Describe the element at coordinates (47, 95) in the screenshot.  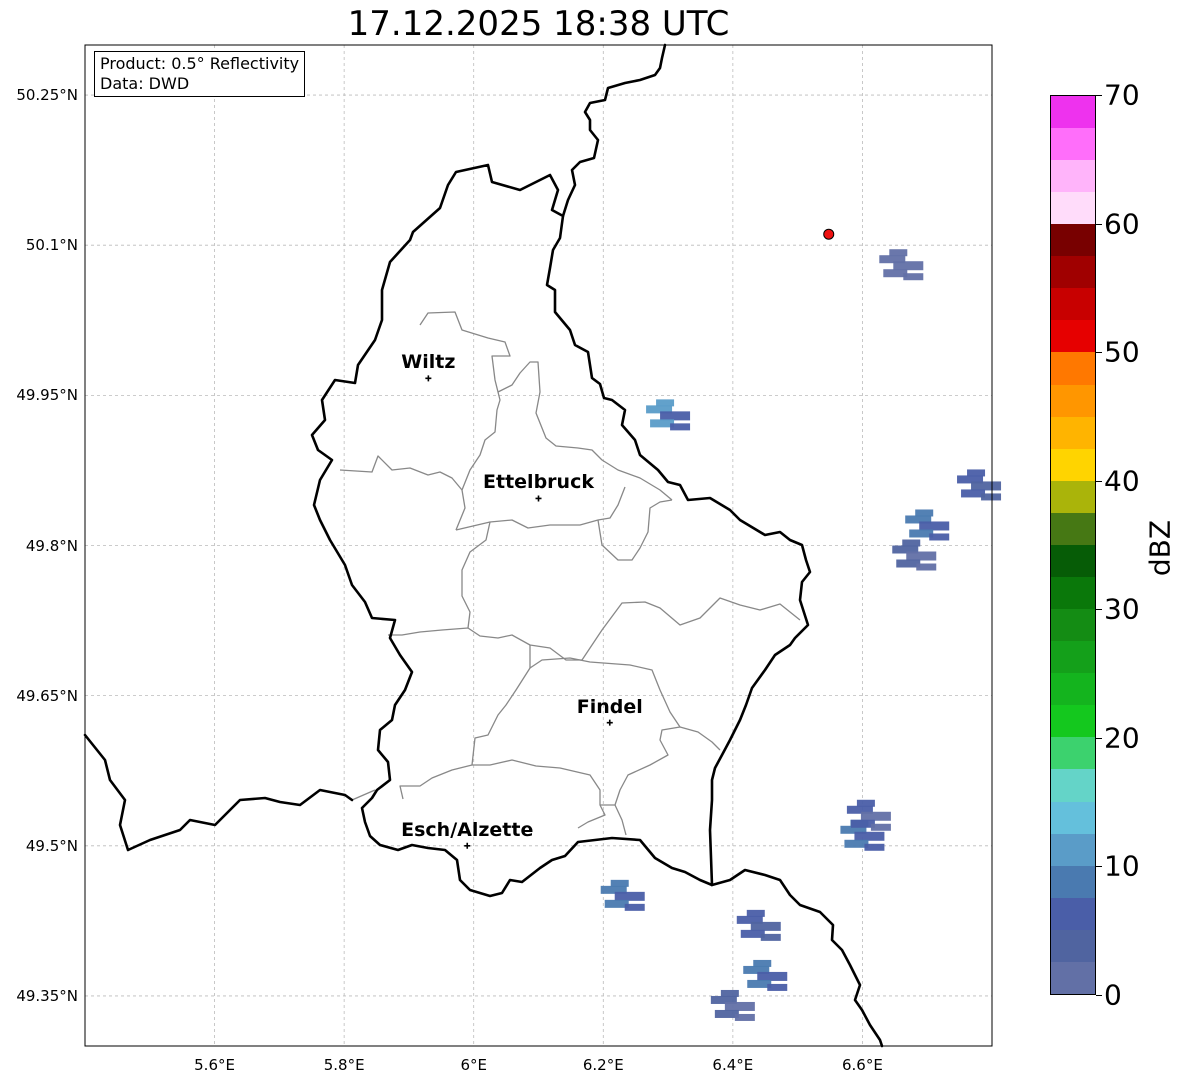
I see `lat-tick-label: 50.25°N` at that location.